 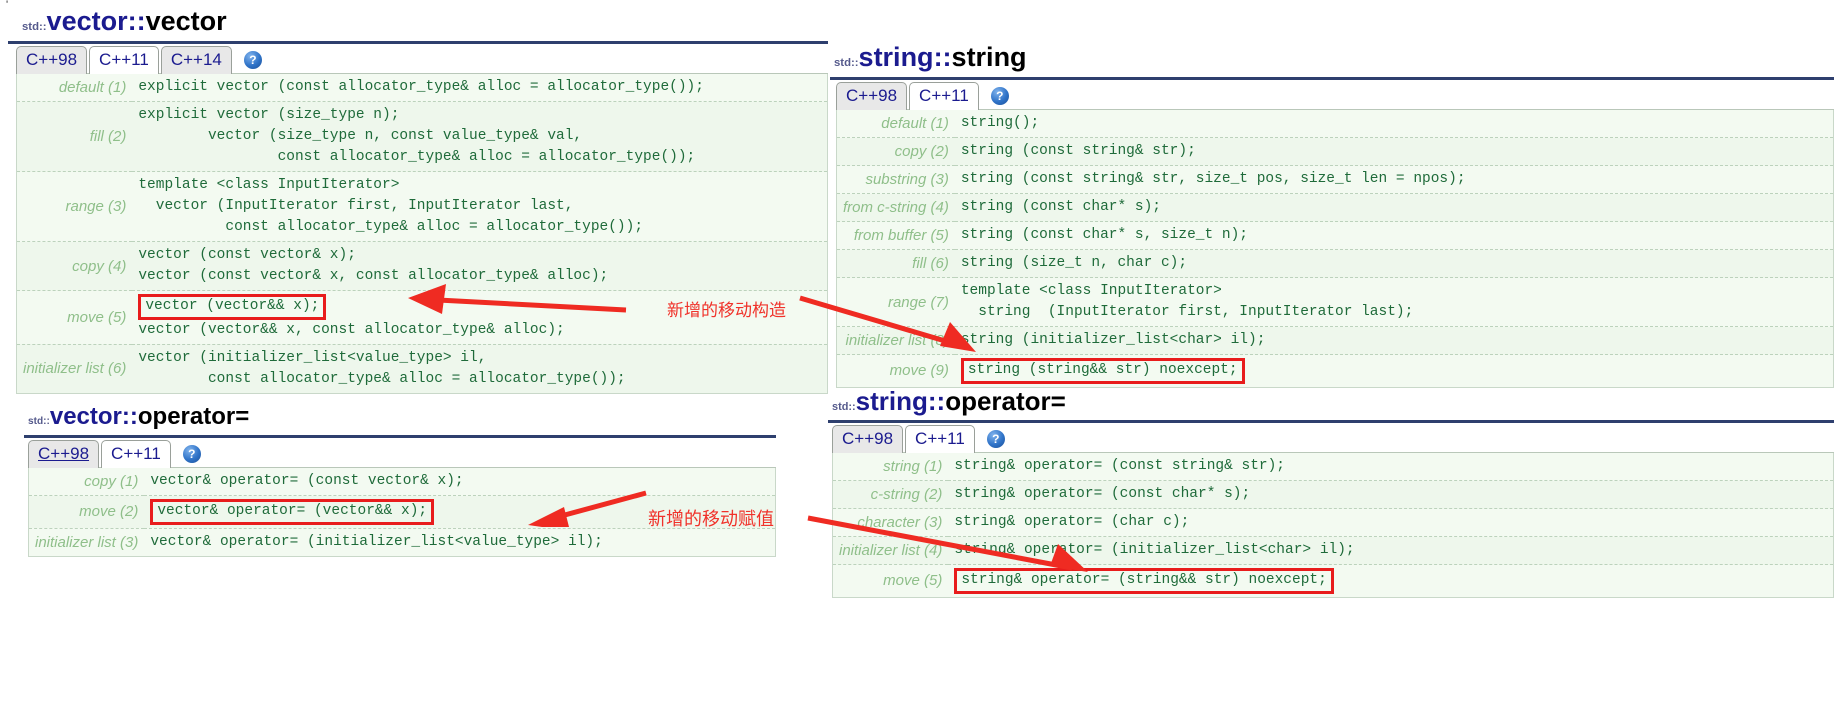 I want to click on table-row: default (1) string();, so click(x=1335, y=124).